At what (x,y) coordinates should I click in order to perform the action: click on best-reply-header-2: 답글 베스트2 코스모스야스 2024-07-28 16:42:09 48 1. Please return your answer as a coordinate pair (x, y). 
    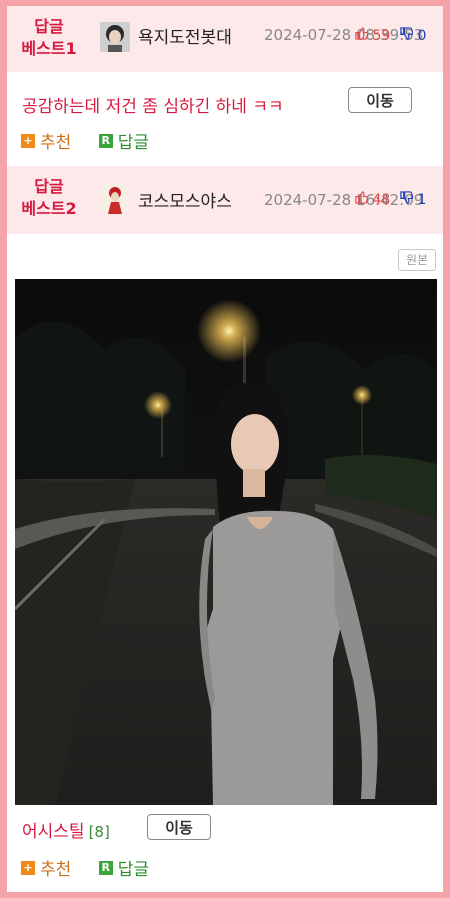
    Looking at the image, I should click on (225, 200).